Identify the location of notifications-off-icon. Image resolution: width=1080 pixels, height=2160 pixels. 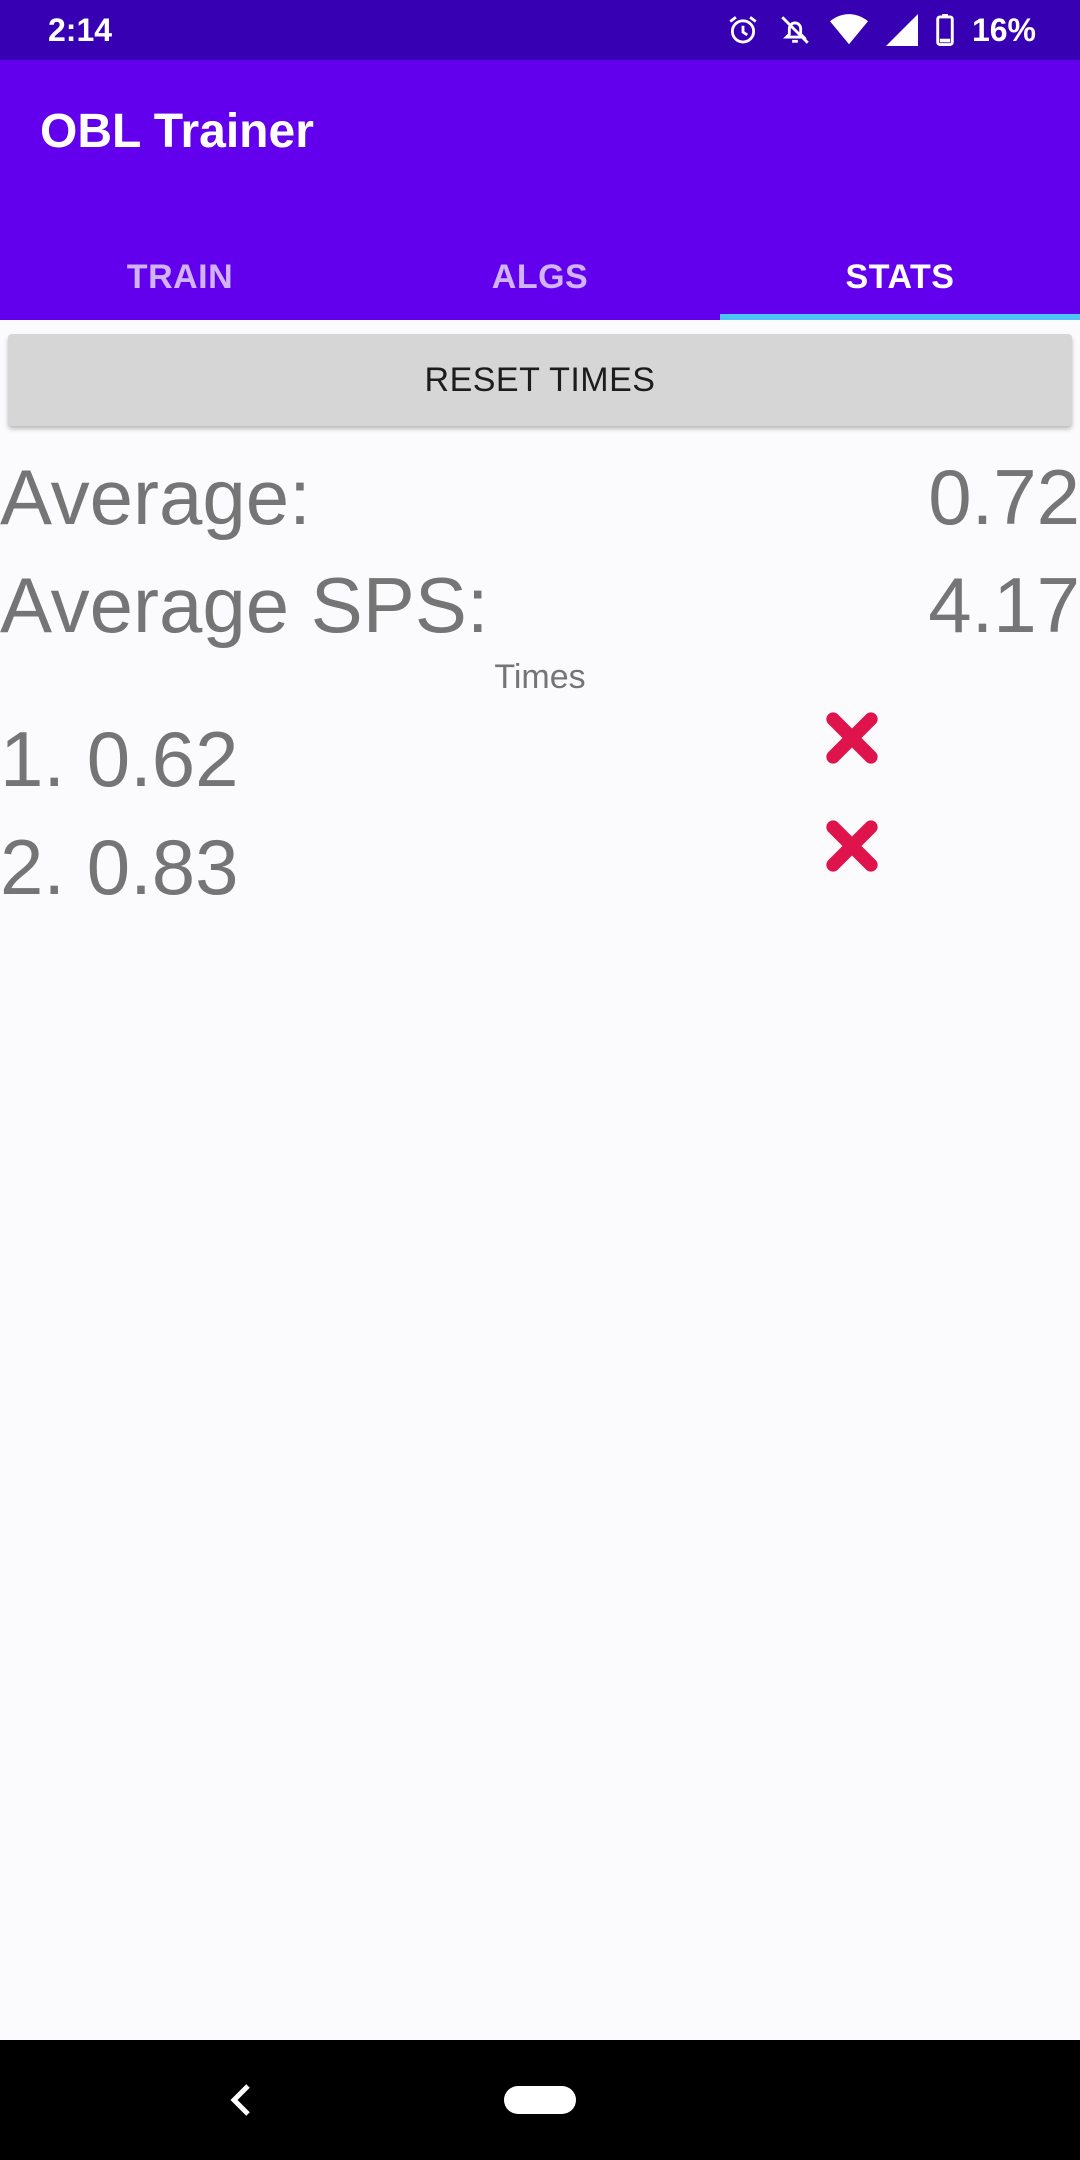
(795, 30).